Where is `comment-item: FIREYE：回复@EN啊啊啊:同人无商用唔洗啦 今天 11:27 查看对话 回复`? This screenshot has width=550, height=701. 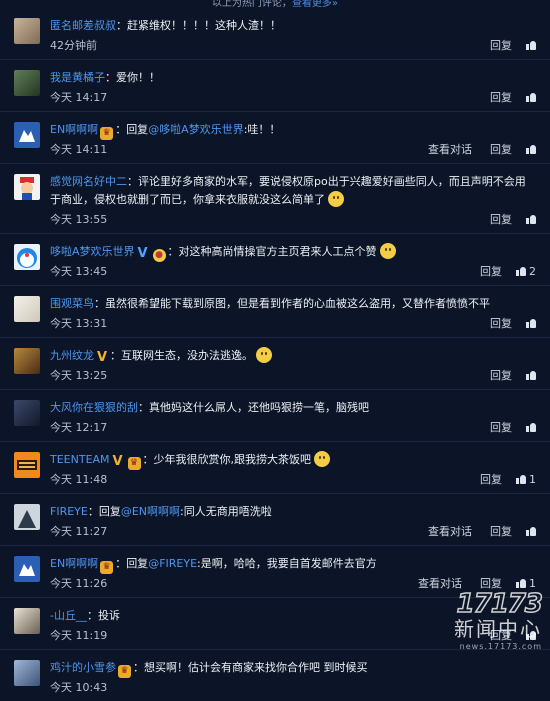 comment-item: FIREYE：回复@EN啊啊啊:同人无商用唔洗啦 今天 11:27 查看对话 回复 is located at coordinates (275, 520).